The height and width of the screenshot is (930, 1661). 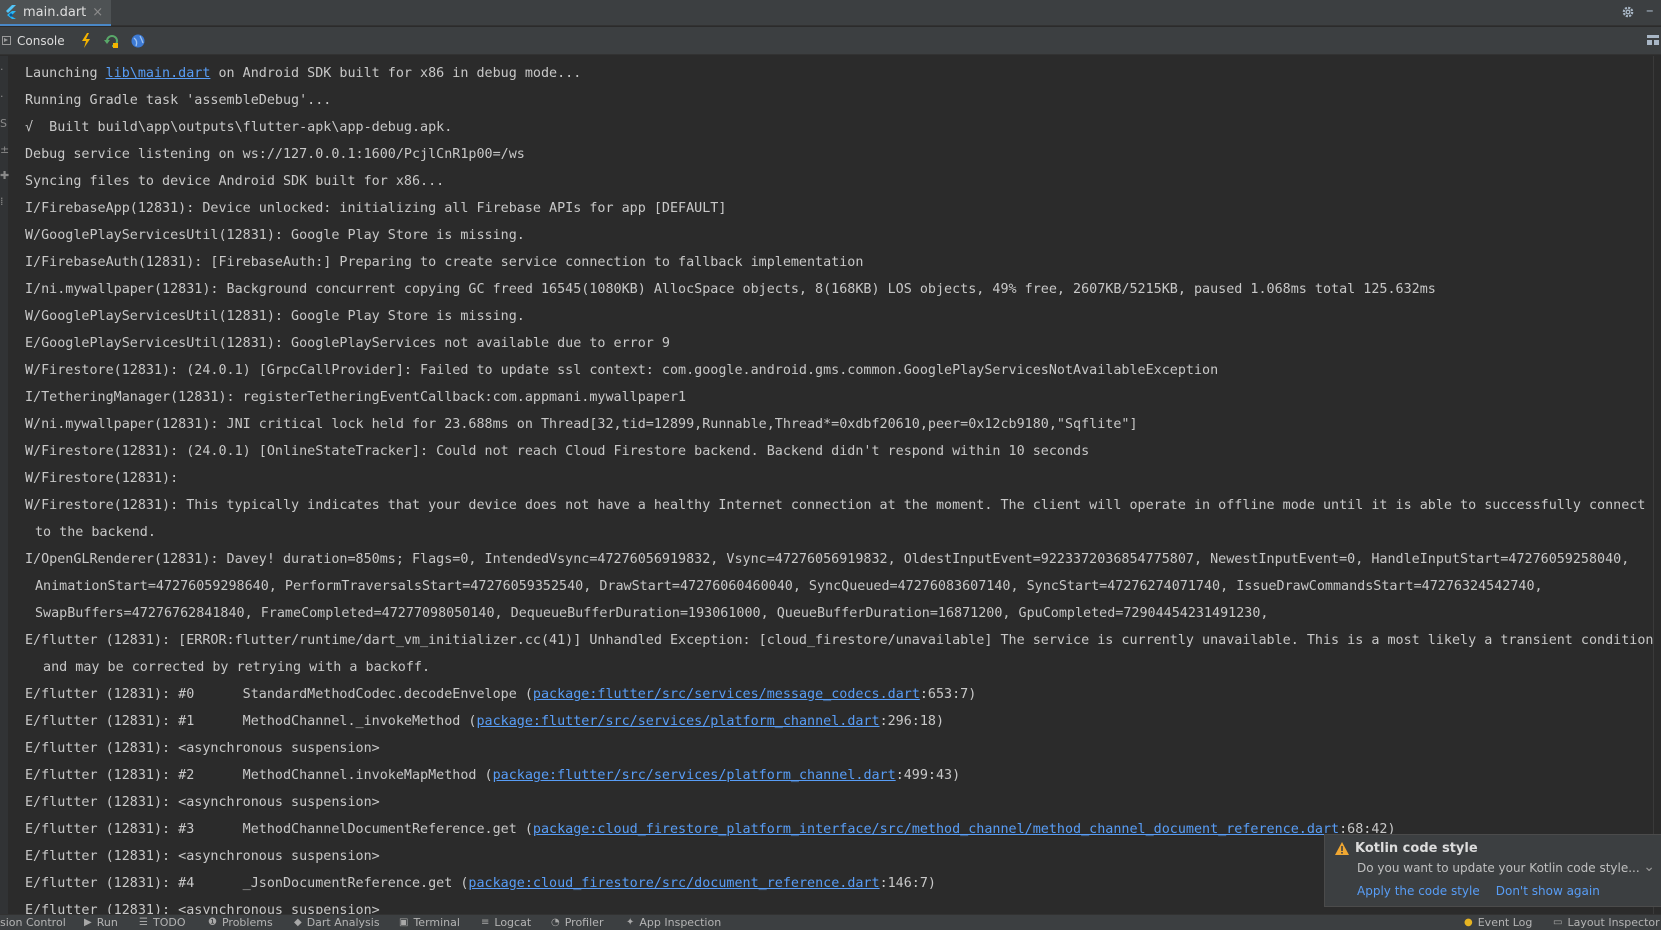 I want to click on toolwin-profiler: ◔ Profiler, so click(x=577, y=922).